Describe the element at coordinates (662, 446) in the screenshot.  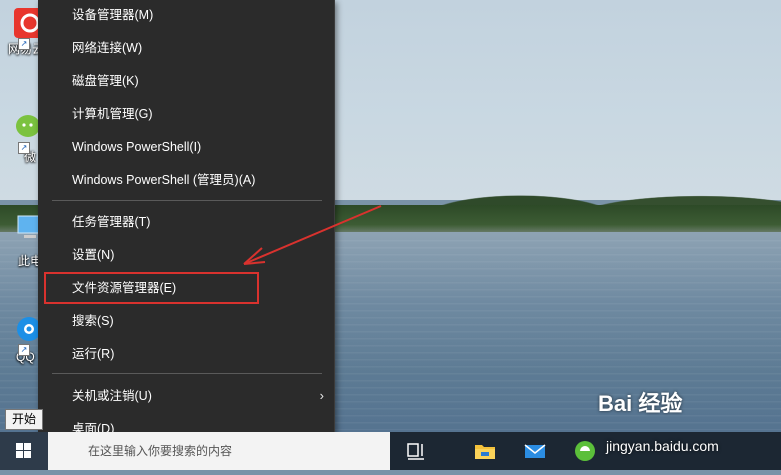
I see `watermark-url: jingyan.baidu.com` at that location.